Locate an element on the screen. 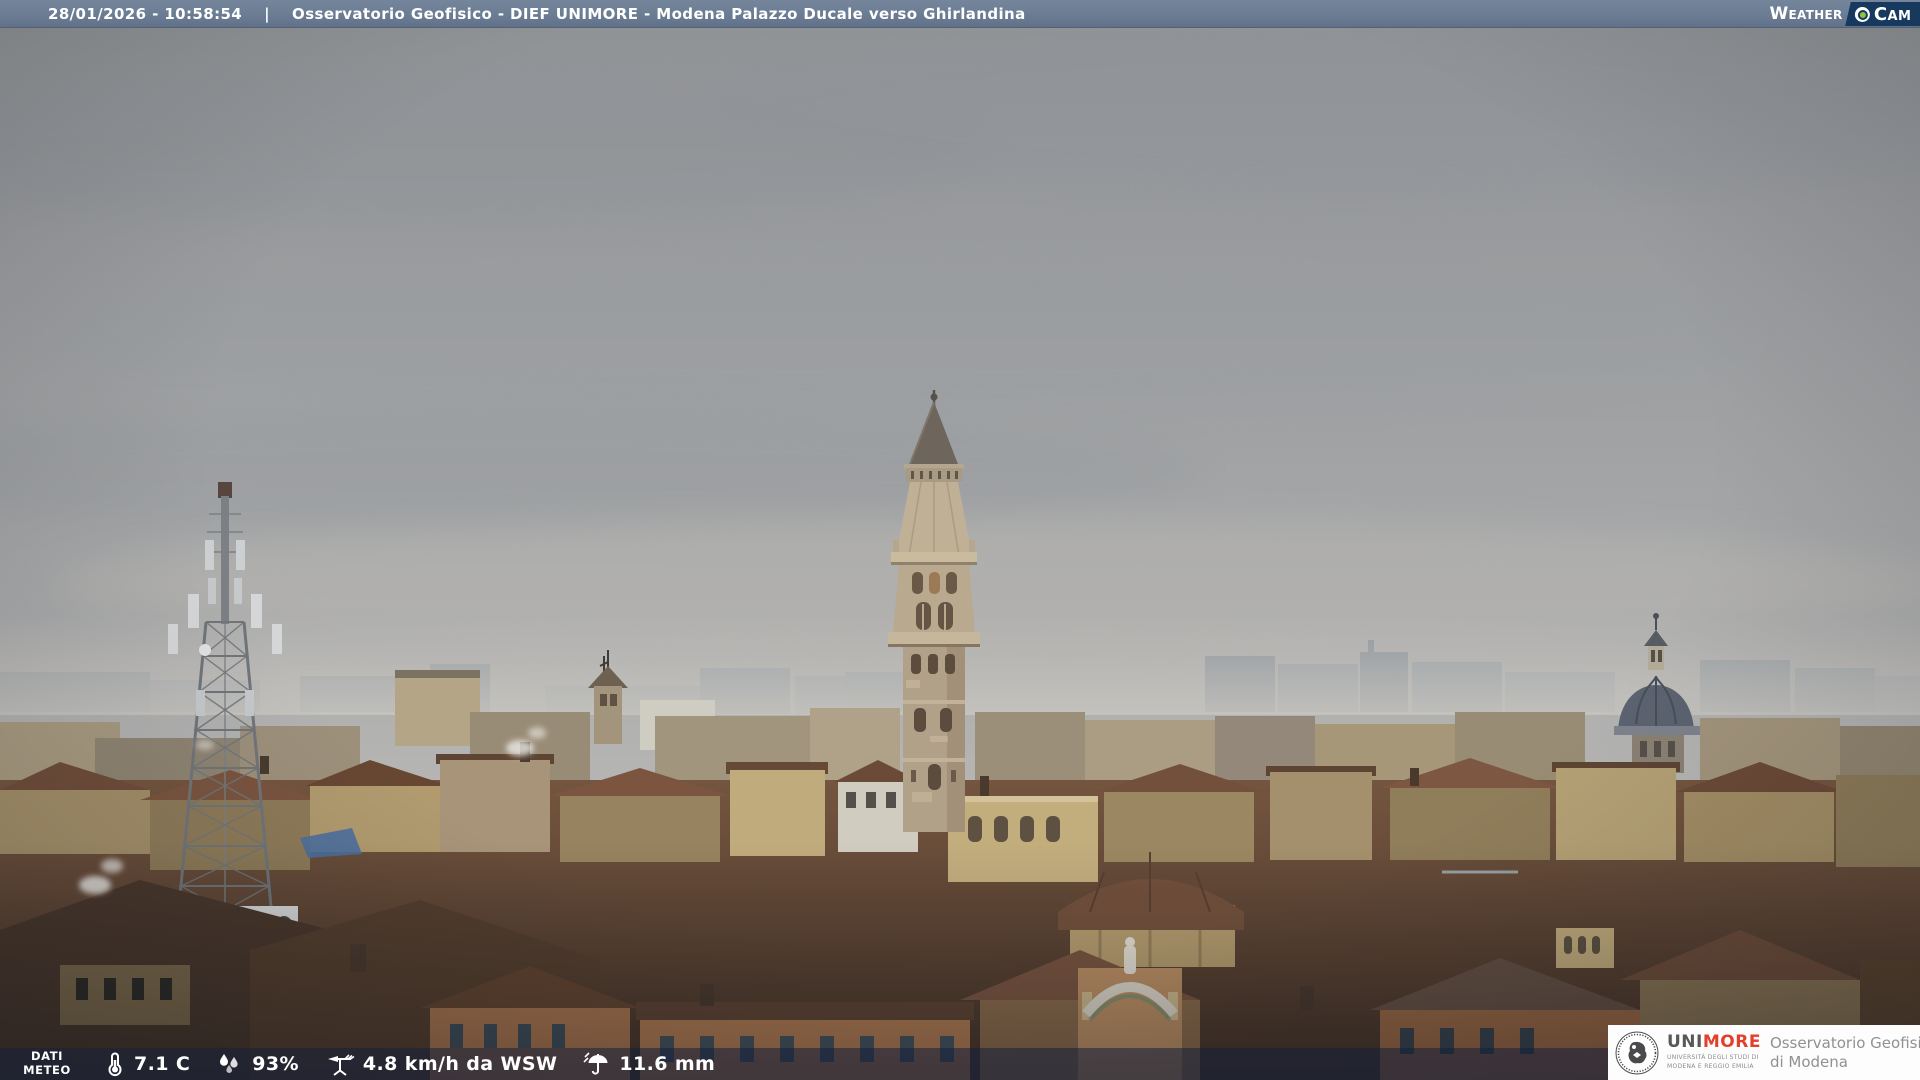 The height and width of the screenshot is (1080, 1920). meteo-bar-label: DATI METEO is located at coordinates (47, 1063).